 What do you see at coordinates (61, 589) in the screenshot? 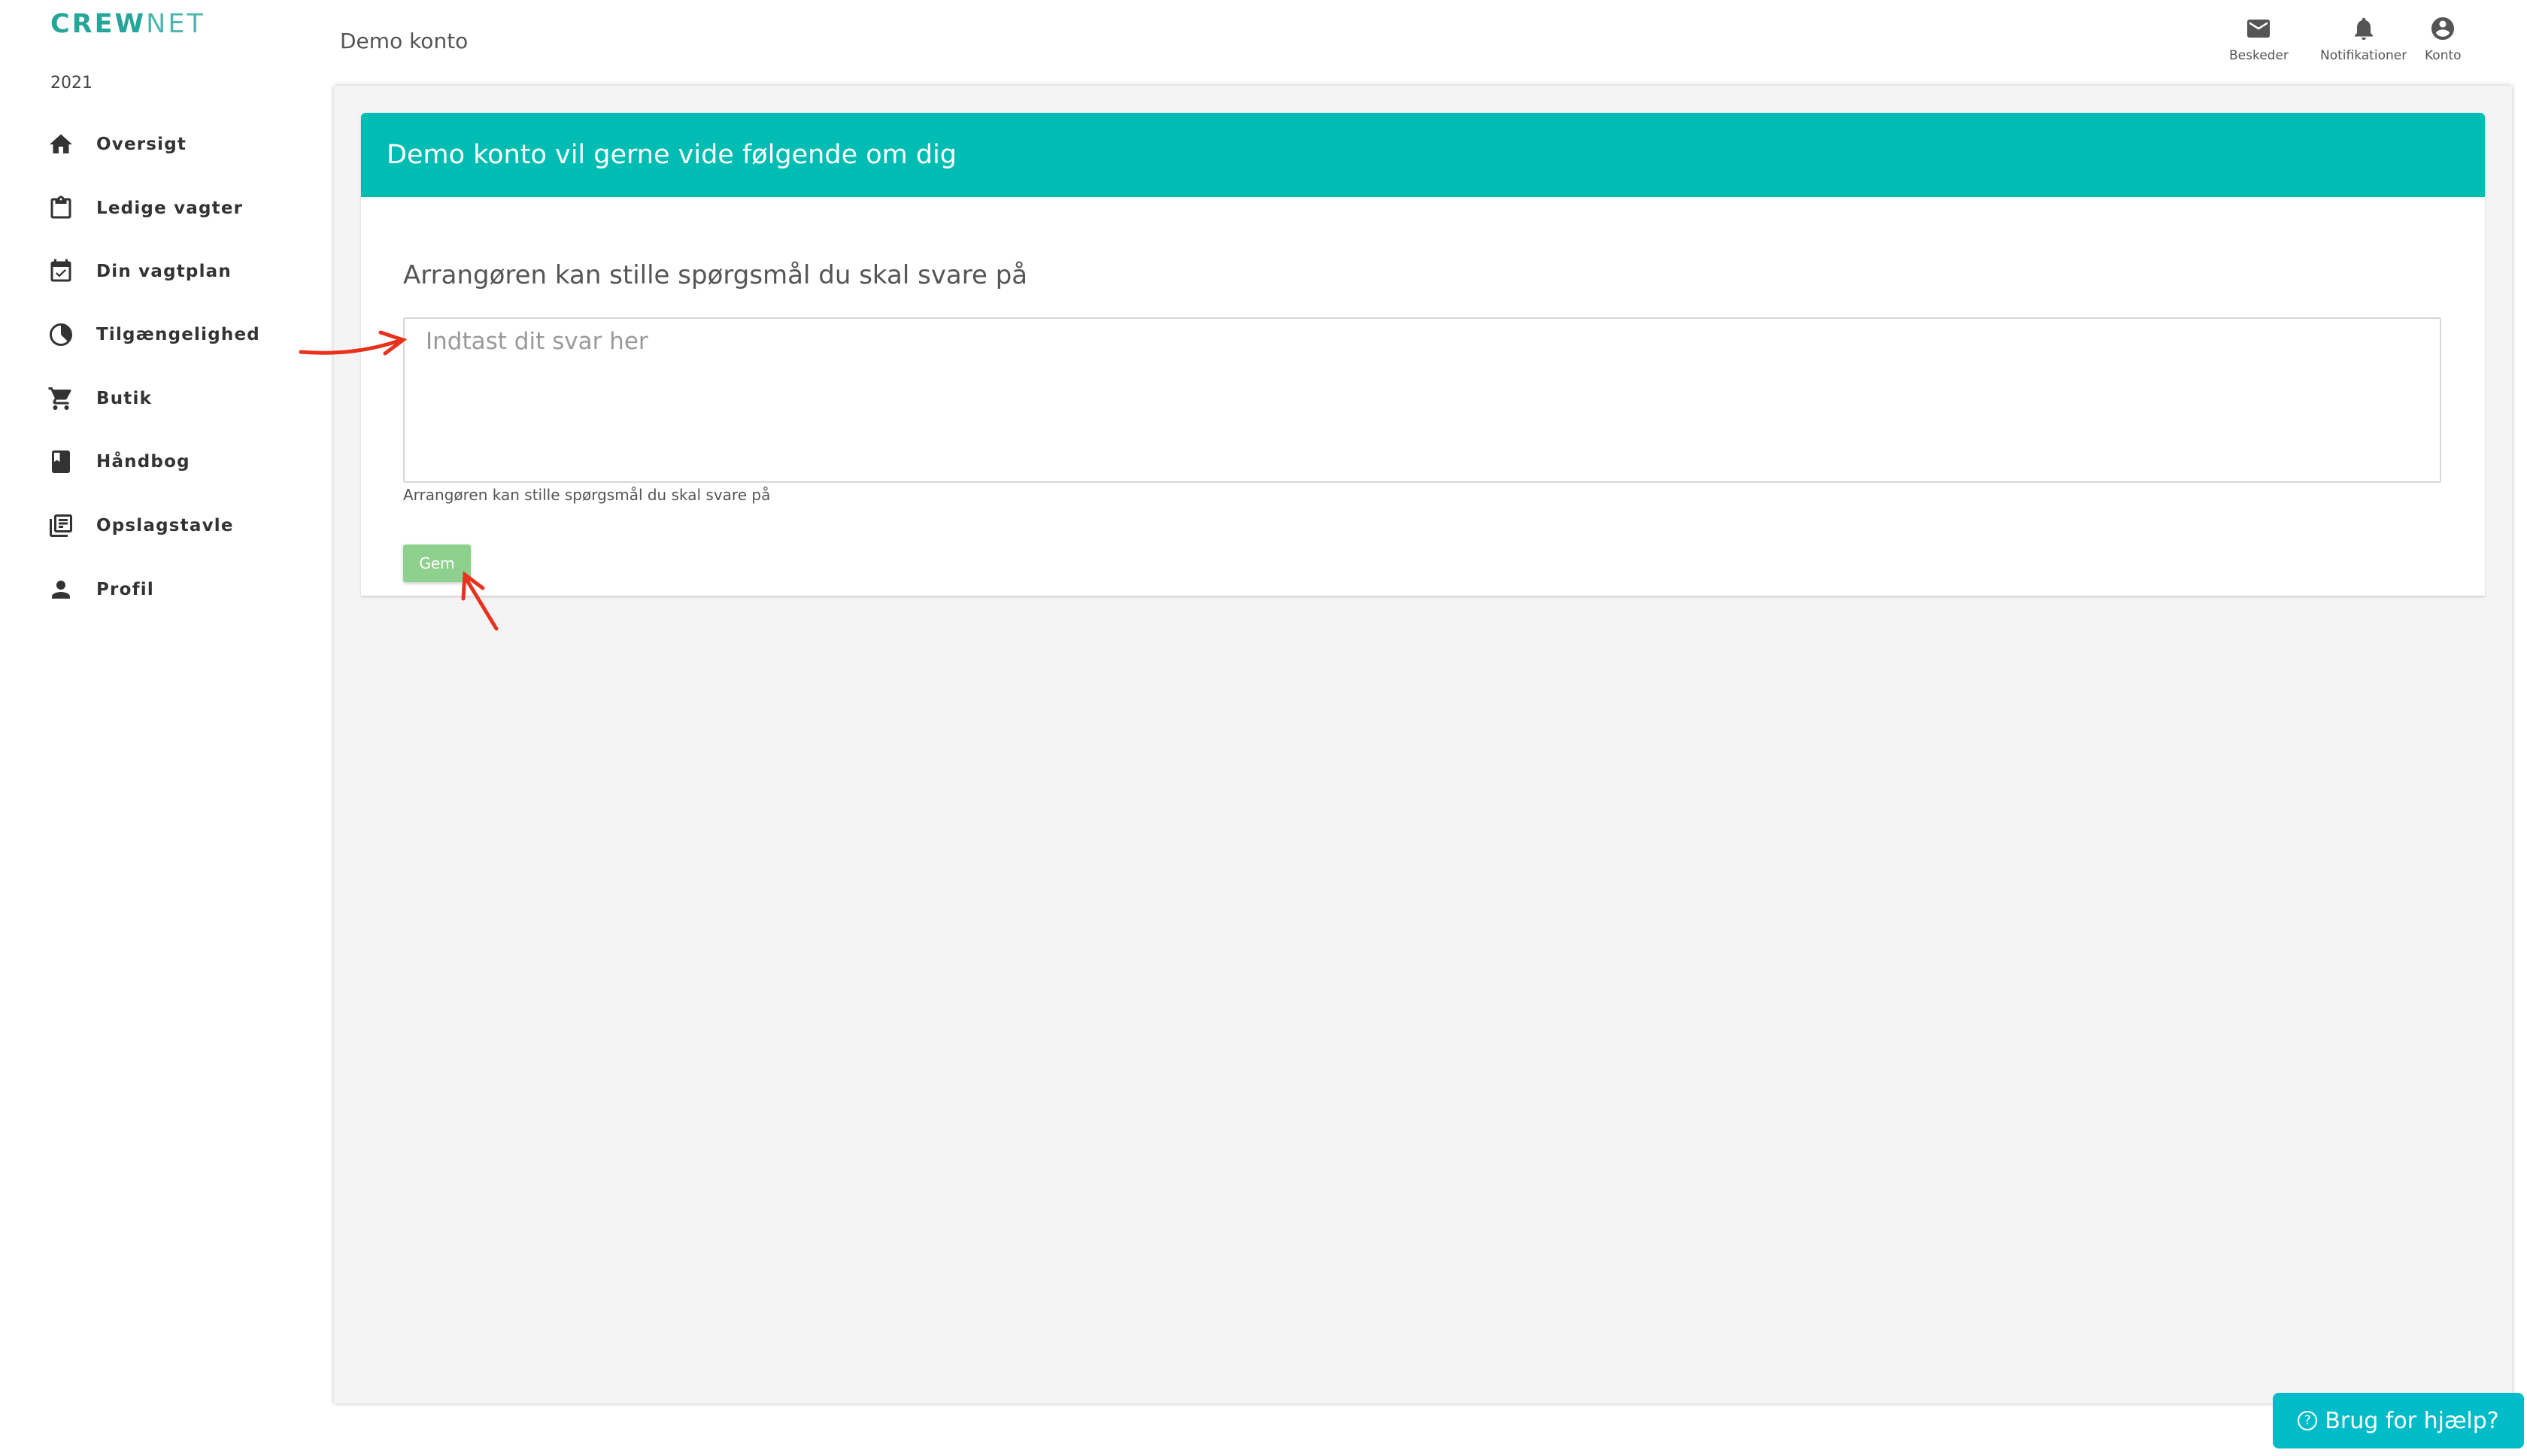
I see `person-icon` at bounding box center [61, 589].